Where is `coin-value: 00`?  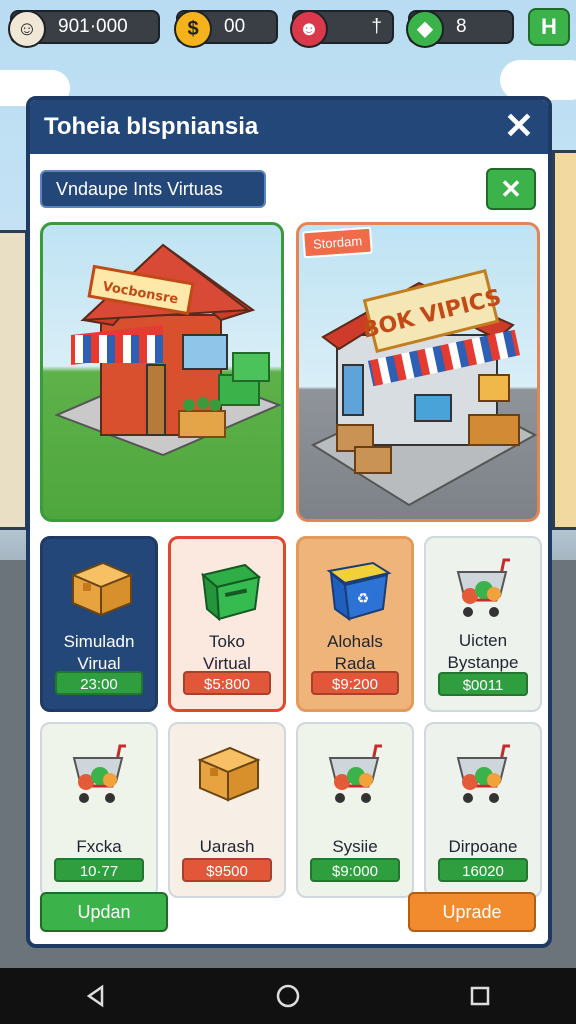 coin-value: 00 is located at coordinates (235, 26).